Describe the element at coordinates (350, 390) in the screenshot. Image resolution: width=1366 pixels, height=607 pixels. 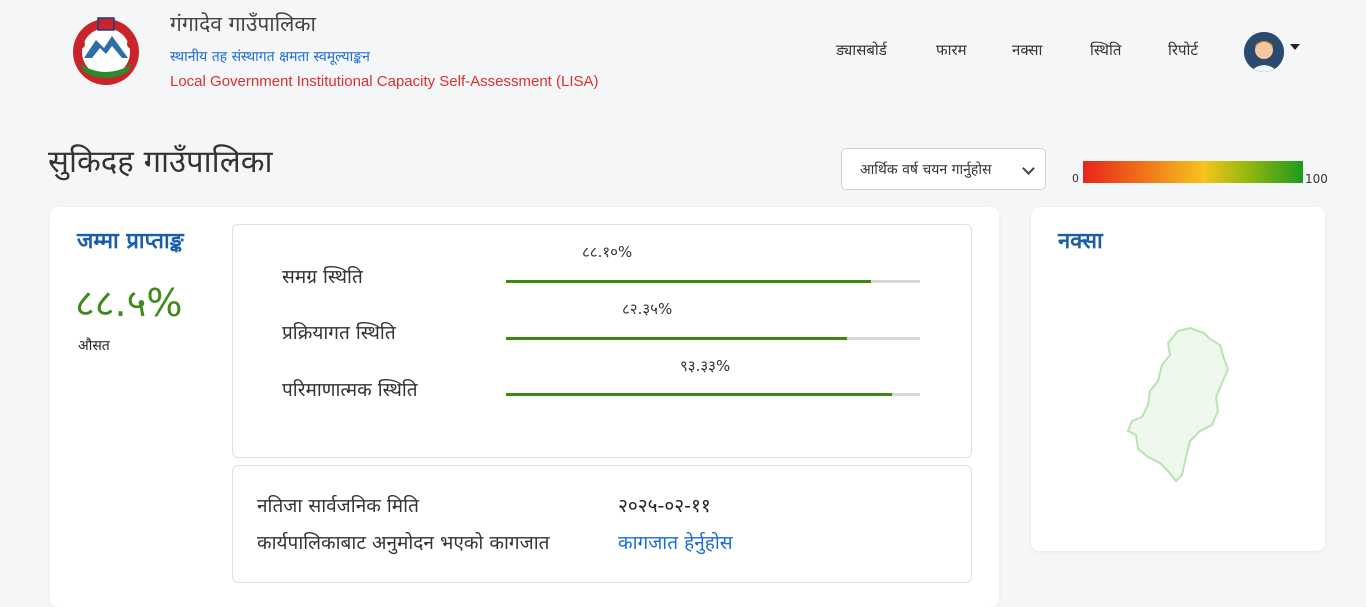
I see `quantitative-status-label: परिमाणात्मक स्थिति` at that location.